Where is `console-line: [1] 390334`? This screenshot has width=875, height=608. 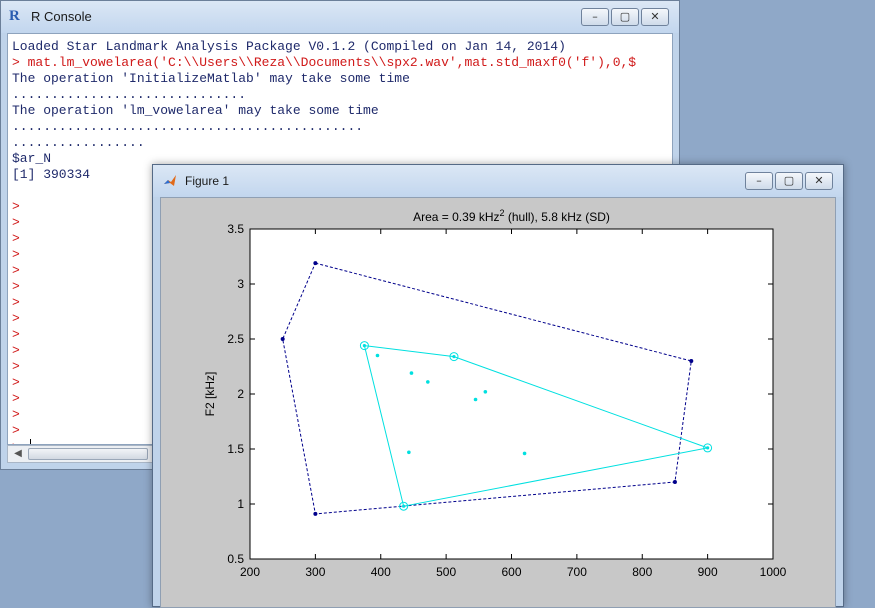 console-line: [1] 390334 is located at coordinates (51, 174).